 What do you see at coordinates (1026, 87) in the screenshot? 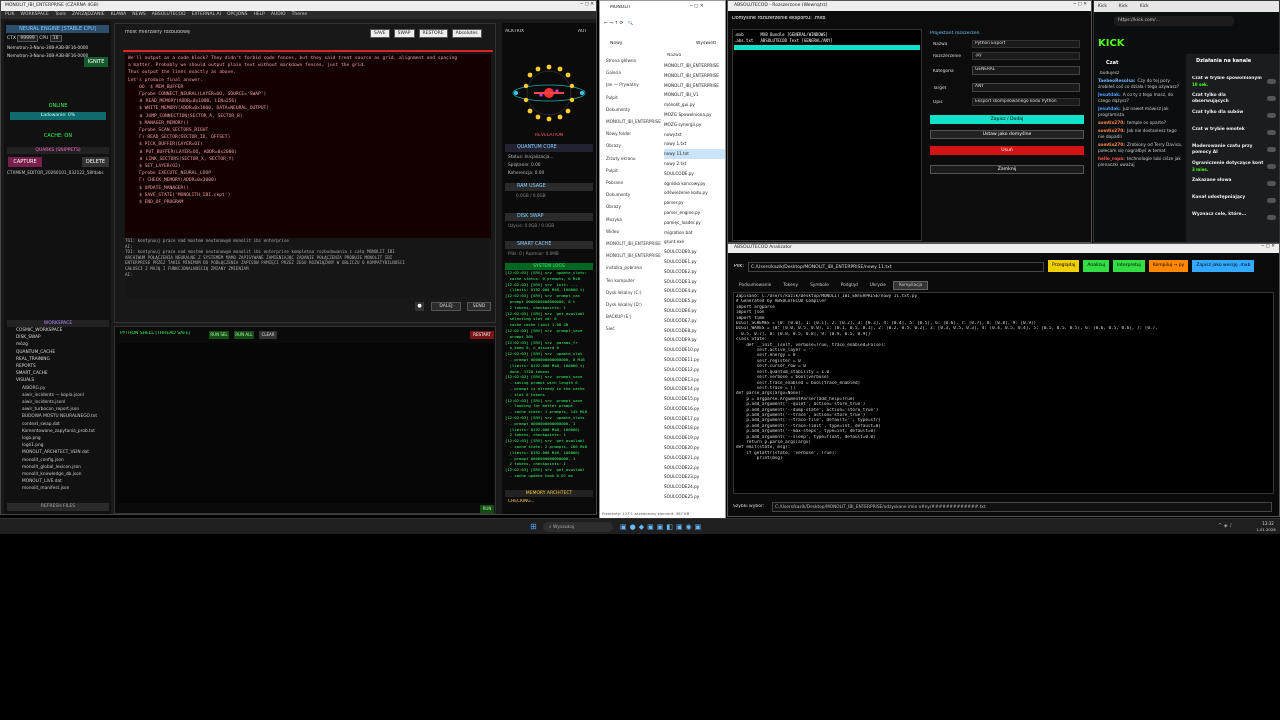
I see `target-select: ANY` at bounding box center [1026, 87].